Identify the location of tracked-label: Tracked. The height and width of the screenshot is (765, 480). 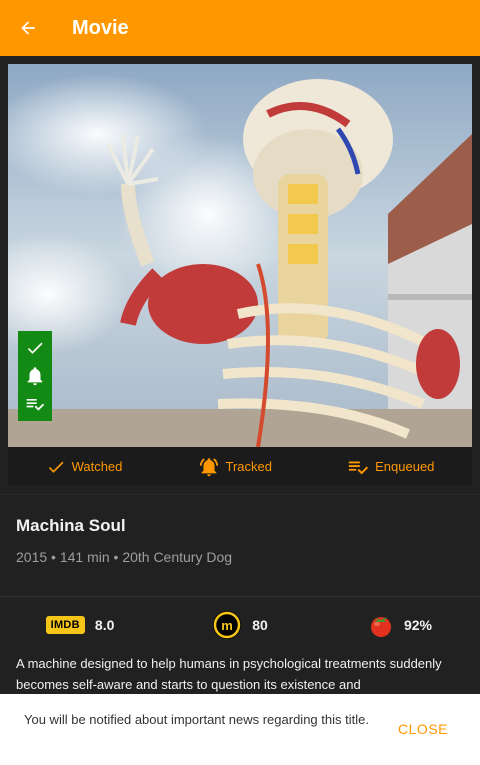
(248, 466).